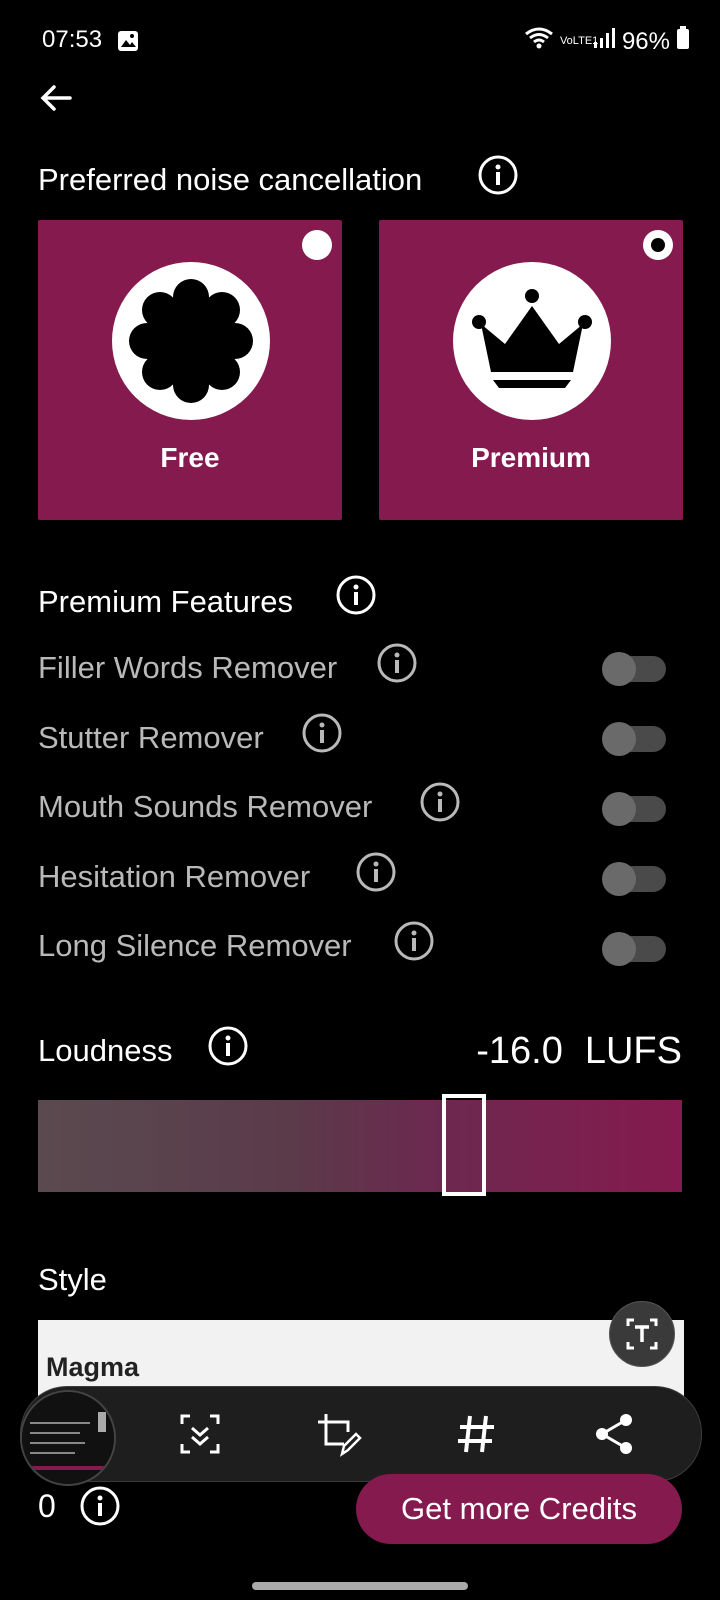  Describe the element at coordinates (360, 1586) in the screenshot. I see `home-indicator` at that location.